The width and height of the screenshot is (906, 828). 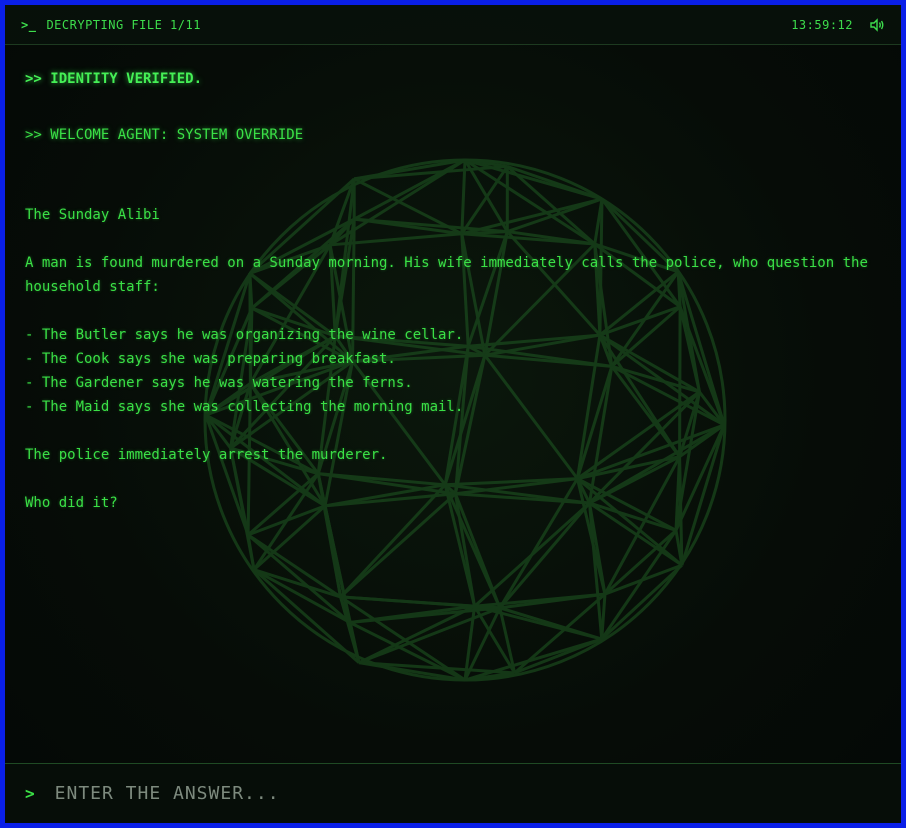 What do you see at coordinates (123, 24) in the screenshot?
I see `file-progress-title: DECRYPTING FILE 1/11` at bounding box center [123, 24].